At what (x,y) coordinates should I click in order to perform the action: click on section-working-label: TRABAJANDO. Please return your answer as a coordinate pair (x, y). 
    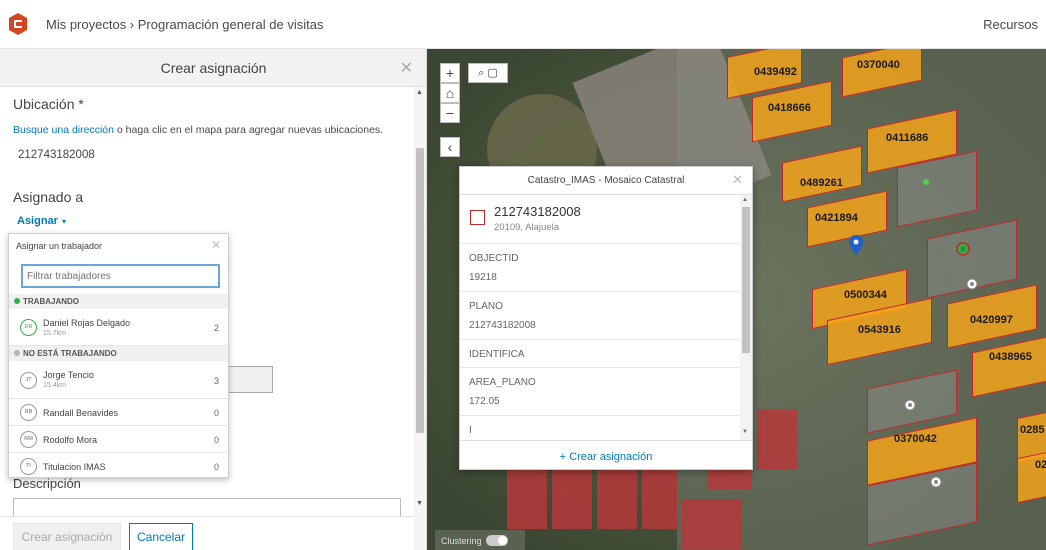
    Looking at the image, I should click on (51, 301).